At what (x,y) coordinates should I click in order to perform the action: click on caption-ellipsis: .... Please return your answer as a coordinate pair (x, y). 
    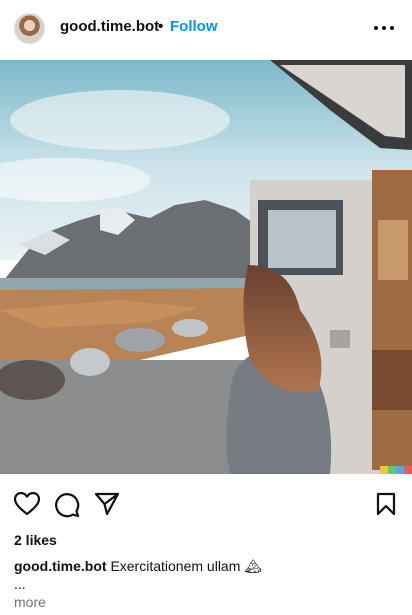
    Looking at the image, I should click on (20, 584).